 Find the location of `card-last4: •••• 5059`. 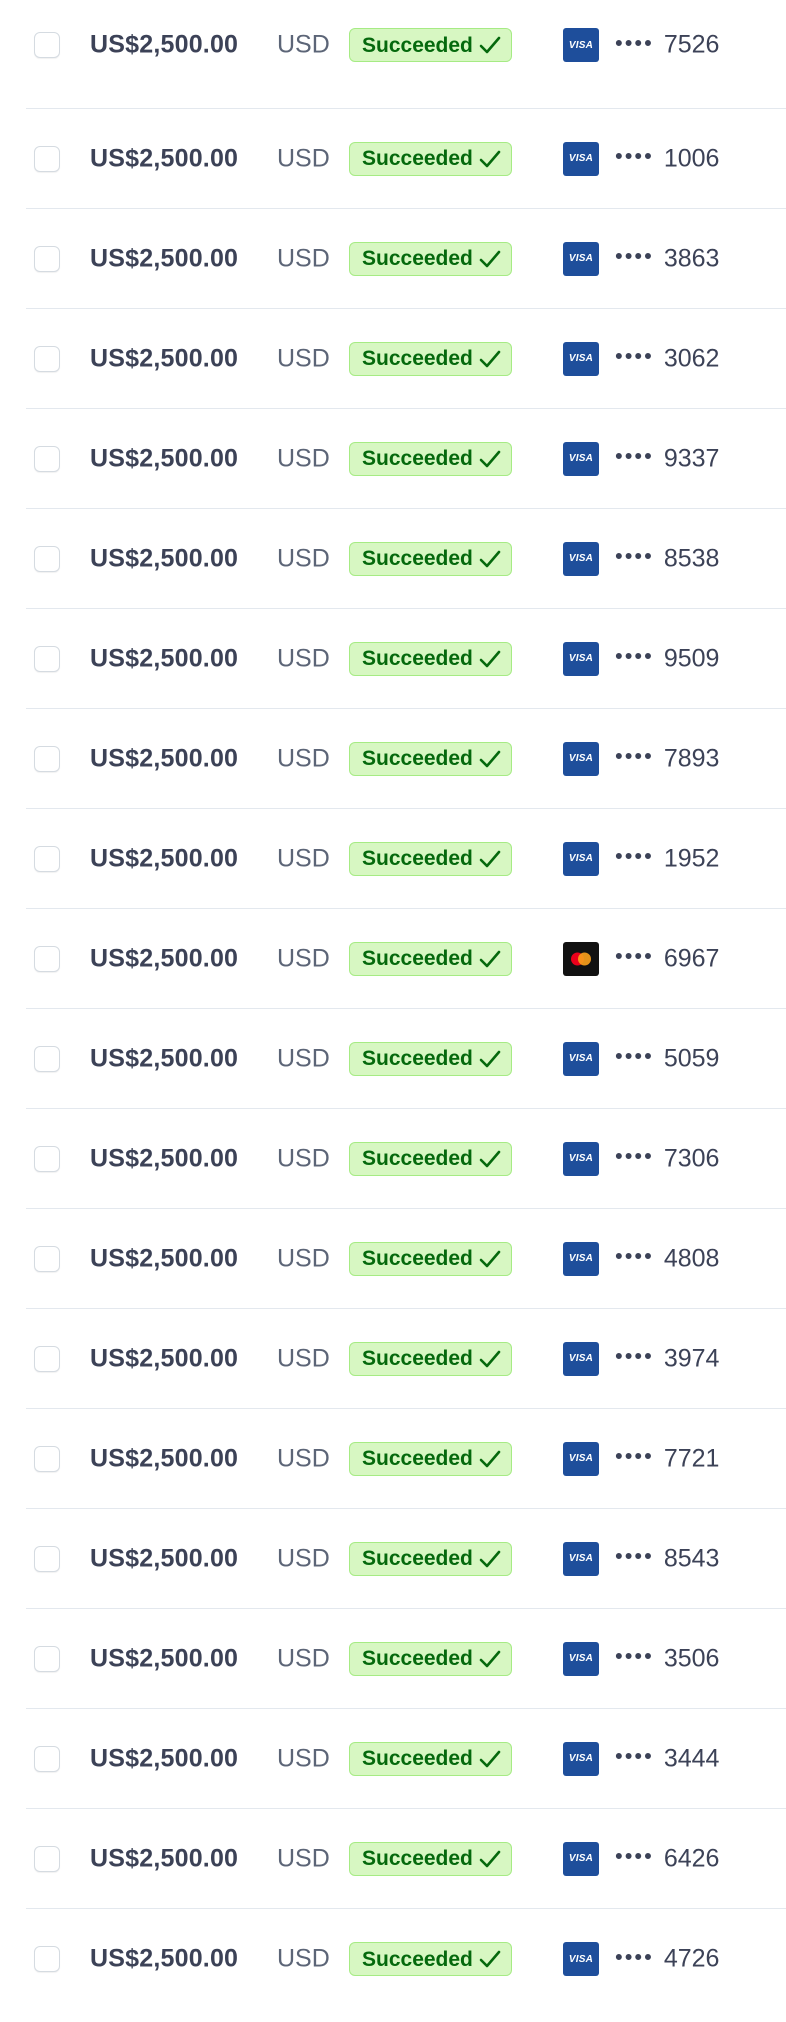

card-last4: •••• 5059 is located at coordinates (667, 1058).